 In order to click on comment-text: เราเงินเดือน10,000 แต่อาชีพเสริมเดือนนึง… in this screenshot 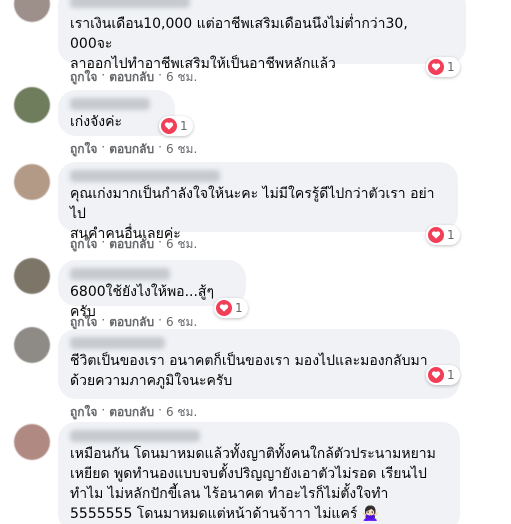, I will do `click(239, 44)`.